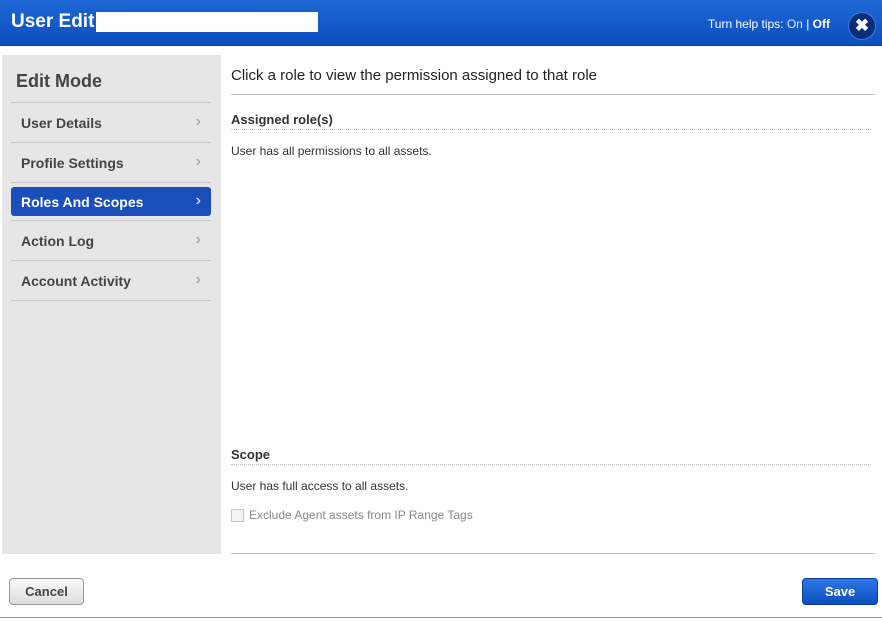  What do you see at coordinates (237, 515) in the screenshot?
I see `exclude-agent-assets-checkbox` at bounding box center [237, 515].